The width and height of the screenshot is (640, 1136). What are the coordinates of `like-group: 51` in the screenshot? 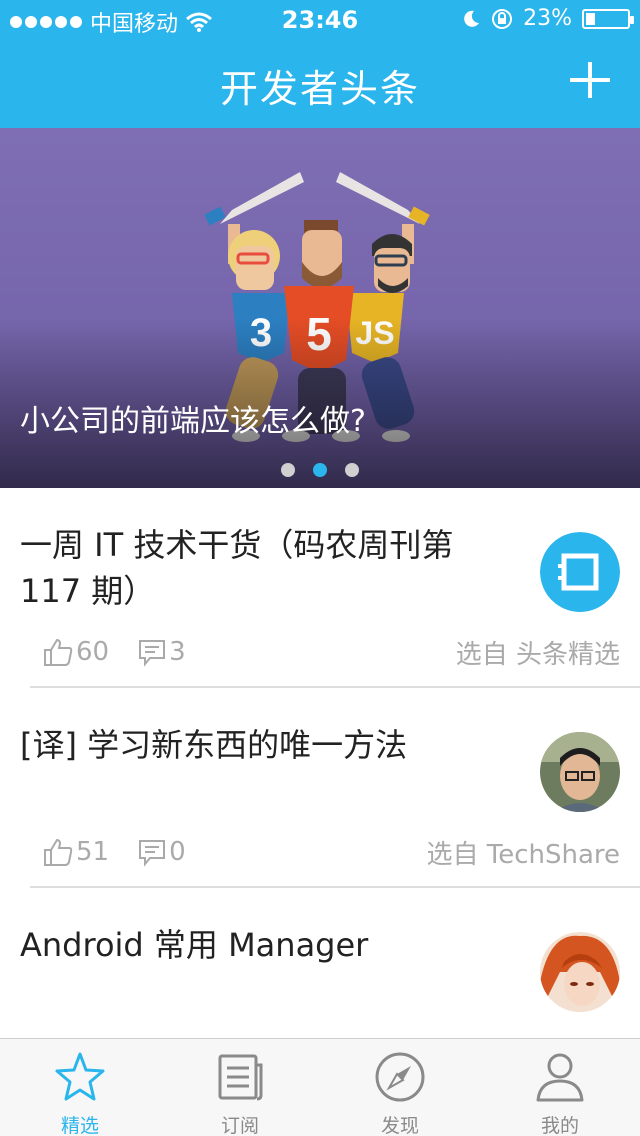 It's located at (75, 852).